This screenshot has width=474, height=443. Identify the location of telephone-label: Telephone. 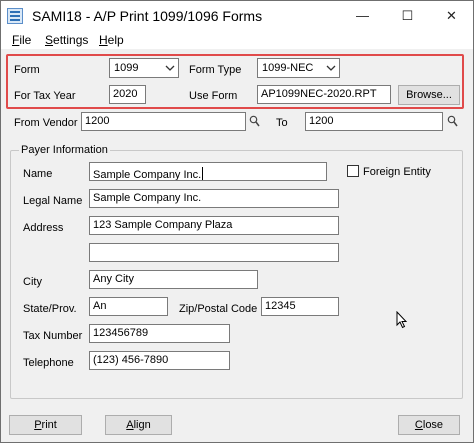
(48, 363).